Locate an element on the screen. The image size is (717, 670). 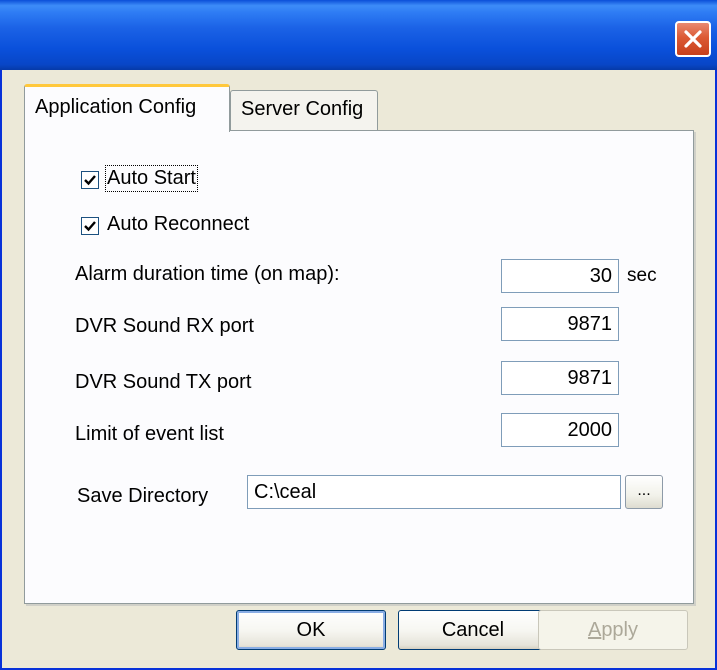
auto-start-checkbox is located at coordinates (90, 180).